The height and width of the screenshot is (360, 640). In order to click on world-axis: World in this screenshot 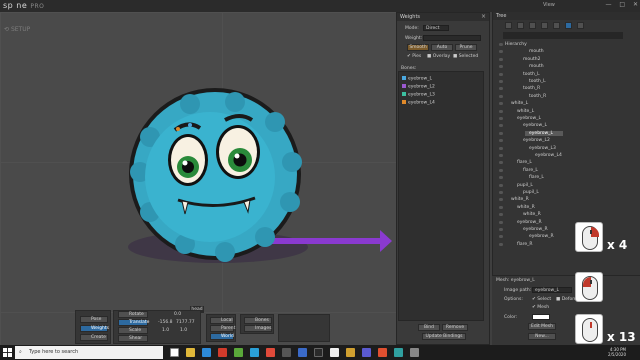, I will do `click(222, 336)`.